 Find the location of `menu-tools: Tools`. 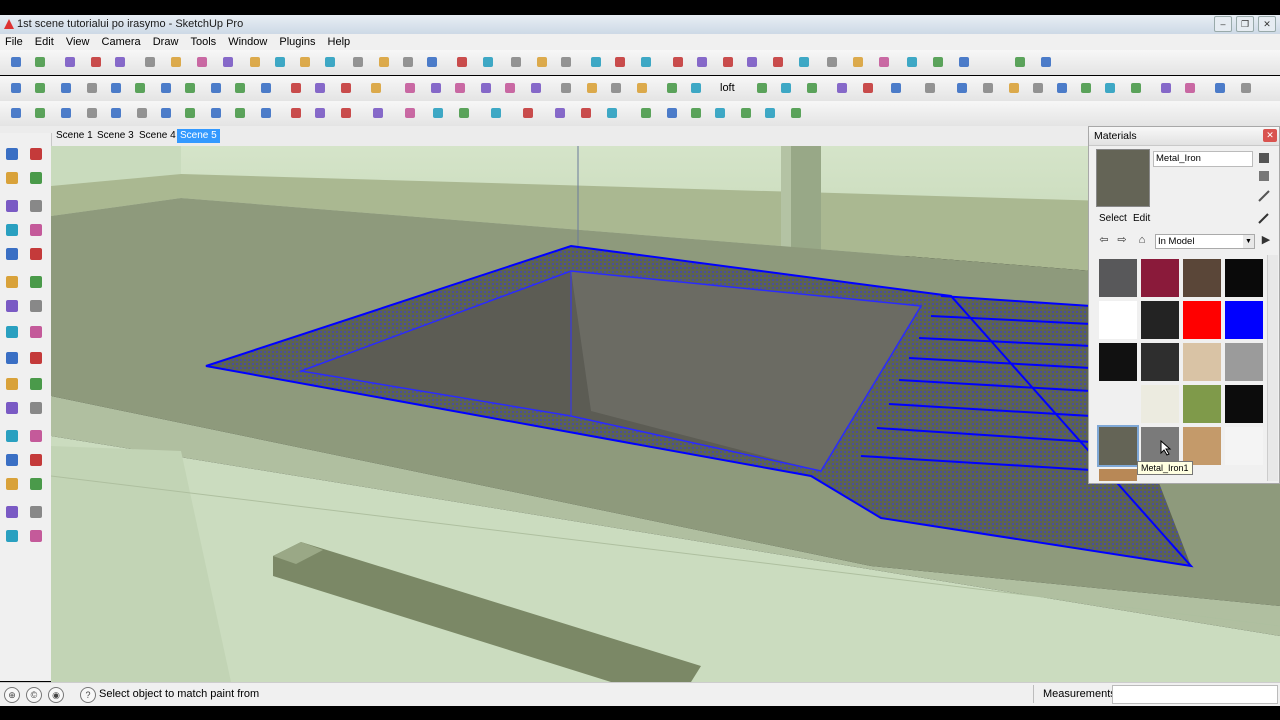

menu-tools: Tools is located at coordinates (202, 42).